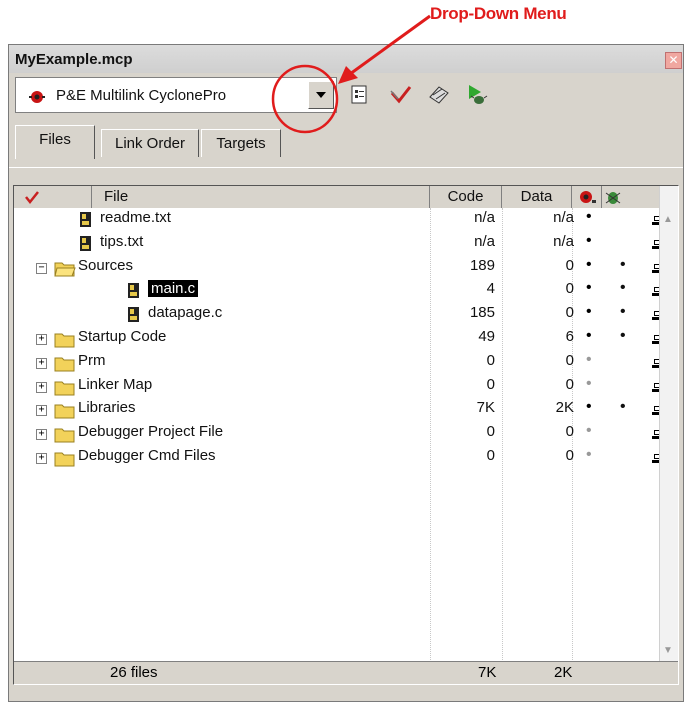  Describe the element at coordinates (668, 424) in the screenshot. I see `vertical-scrollbar: ▲ ▼` at that location.